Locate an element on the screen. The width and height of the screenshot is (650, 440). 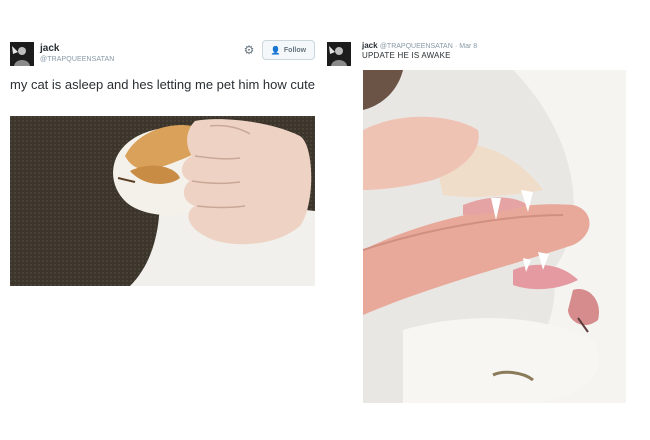
tweet-header: jack @TRAPQUEENSATAN · Mar 8 is located at coordinates (419, 45).